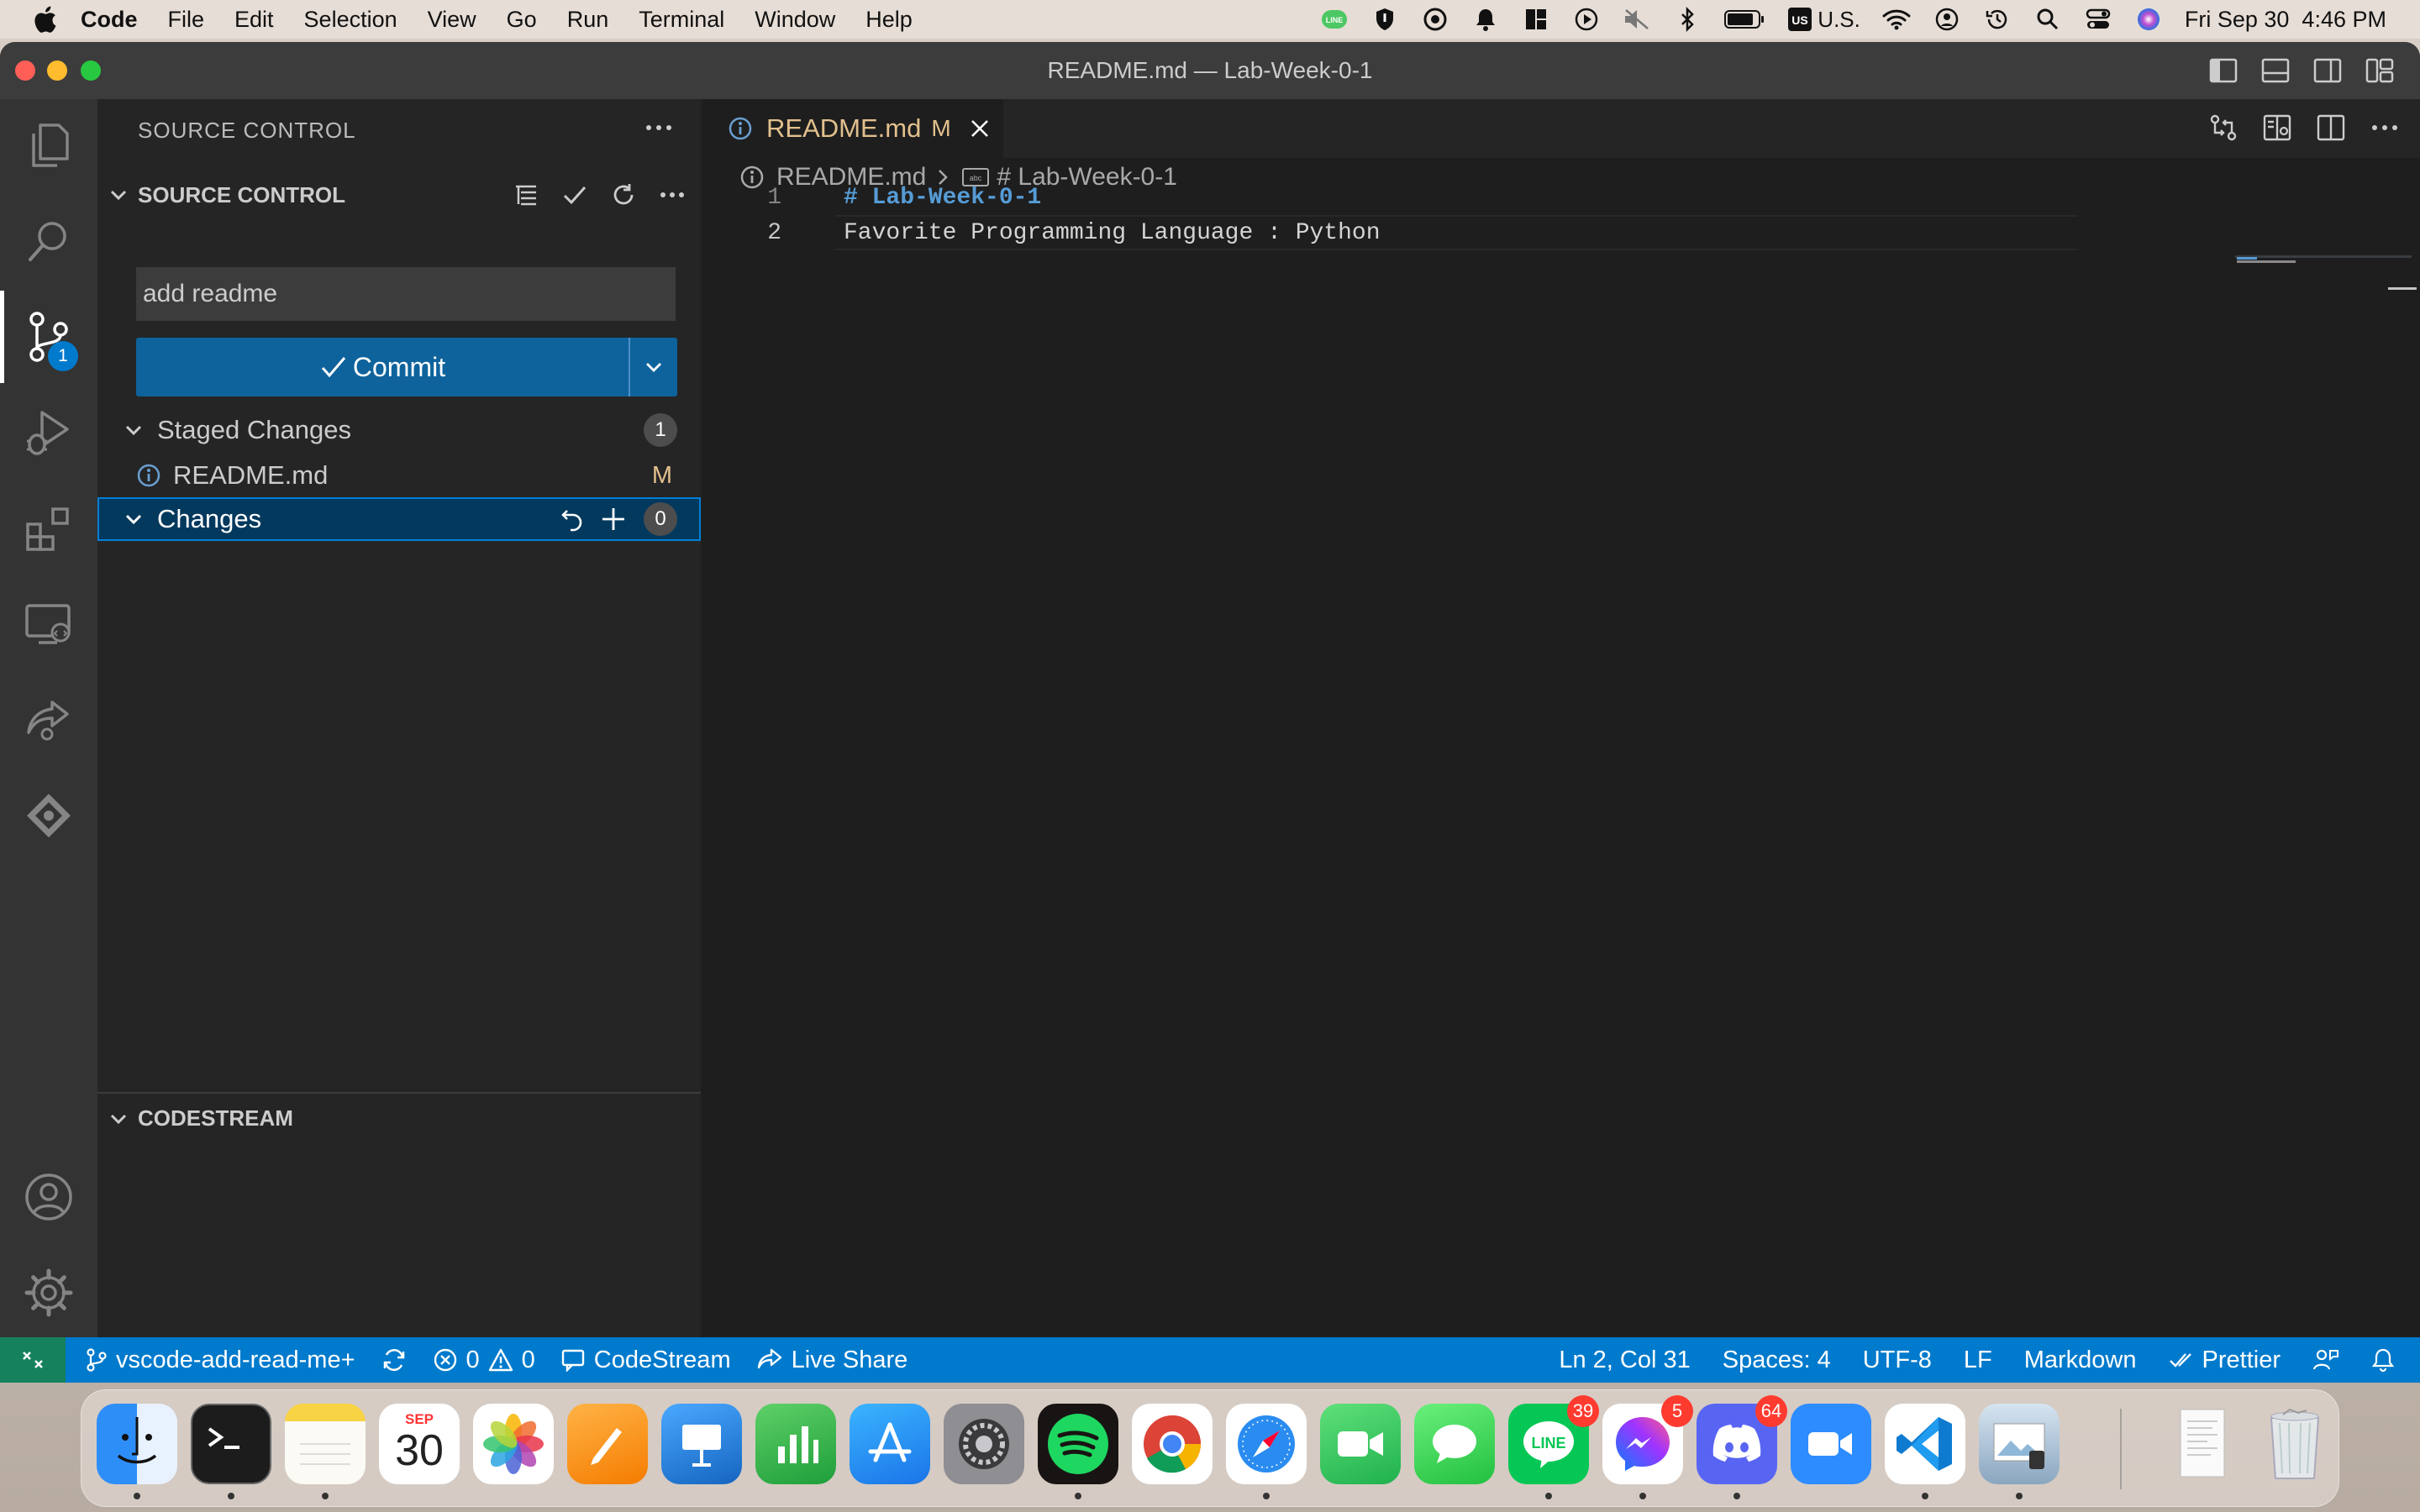 The image size is (2420, 1512). Describe the element at coordinates (1823, 19) in the screenshot. I see `keyboard-input-source: US U.S.` at that location.